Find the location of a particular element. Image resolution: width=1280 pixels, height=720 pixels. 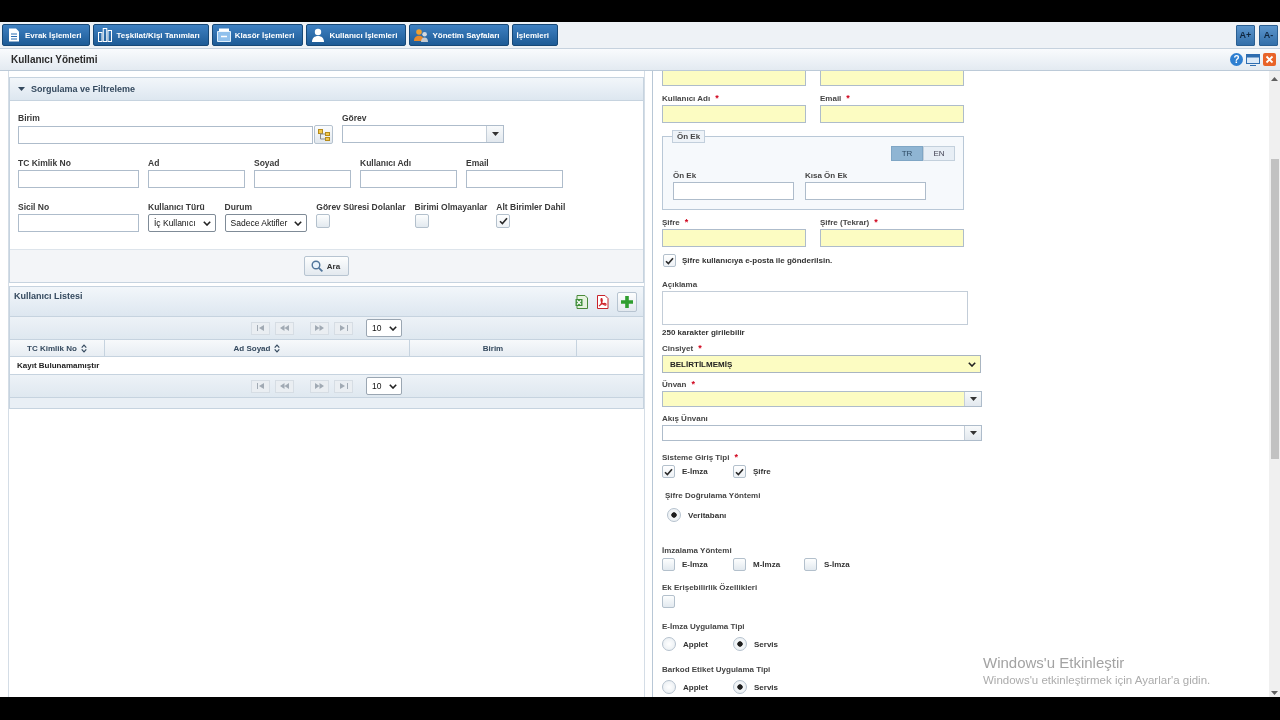

text-area is located at coordinates (815, 308).